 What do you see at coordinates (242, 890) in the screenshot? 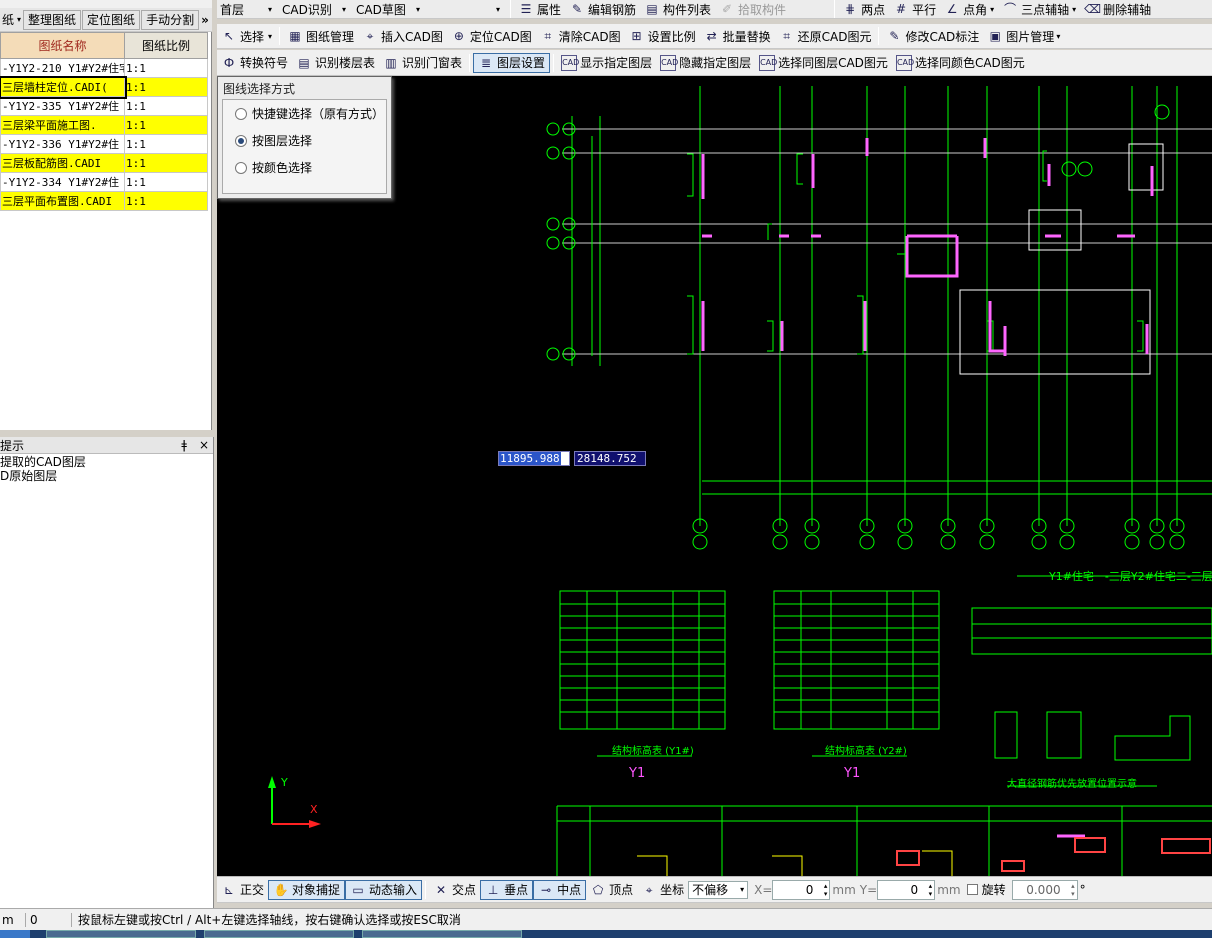
I see `ortho-button: ⊾ 正交` at bounding box center [242, 890].